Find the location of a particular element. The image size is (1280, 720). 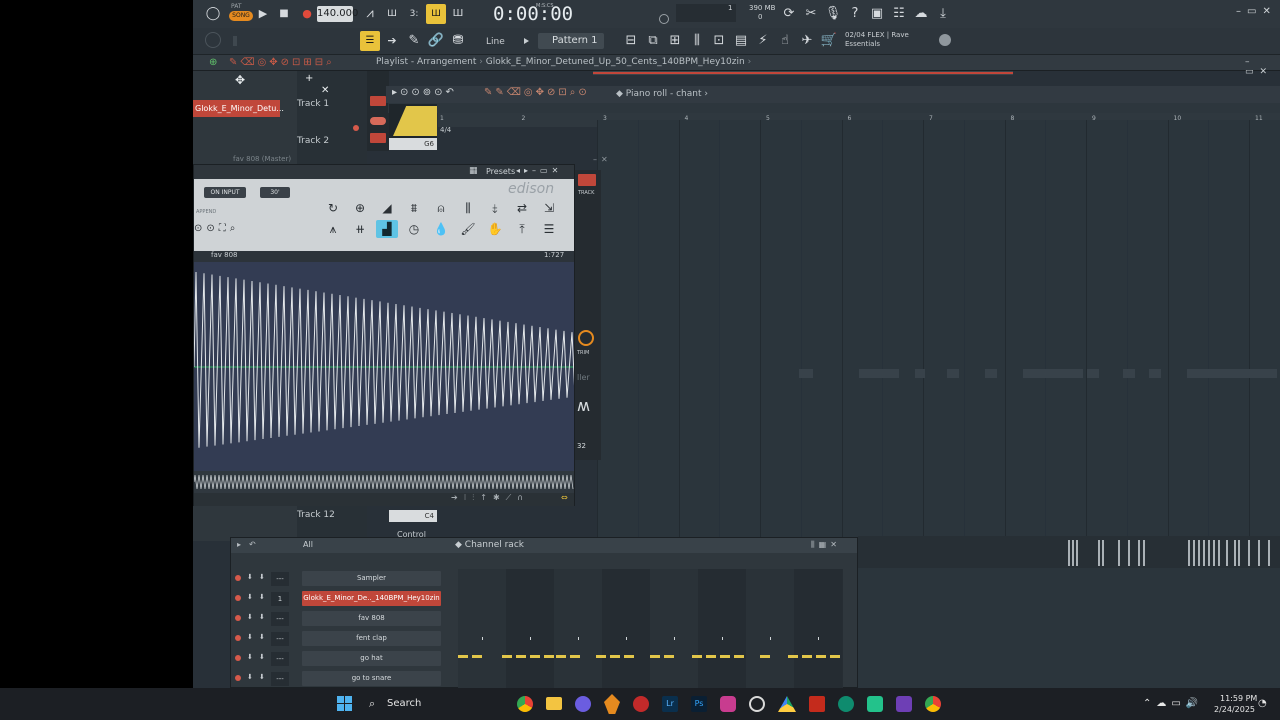

edison-window-controls: ◂▸–▭✕ is located at coordinates (539, 170).